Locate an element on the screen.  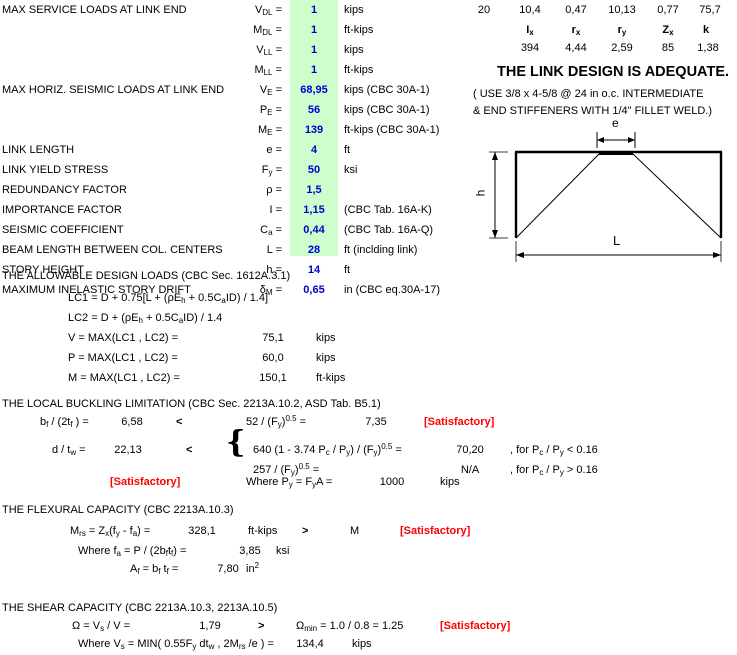
section-prop-value-row: 394 4,44 2,59 85 1,38 is located at coordinates (368, 48).